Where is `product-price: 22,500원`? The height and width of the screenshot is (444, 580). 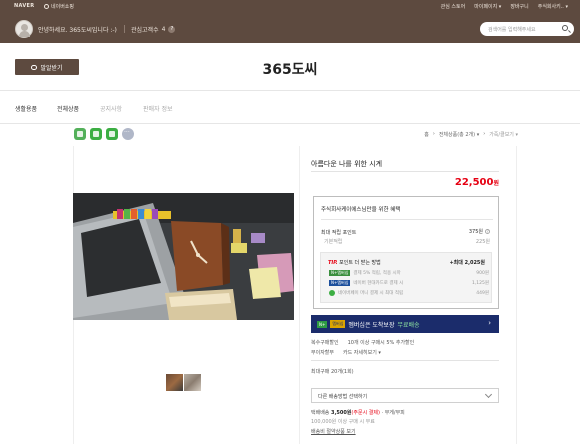
product-price: 22,500원 is located at coordinates (476, 182).